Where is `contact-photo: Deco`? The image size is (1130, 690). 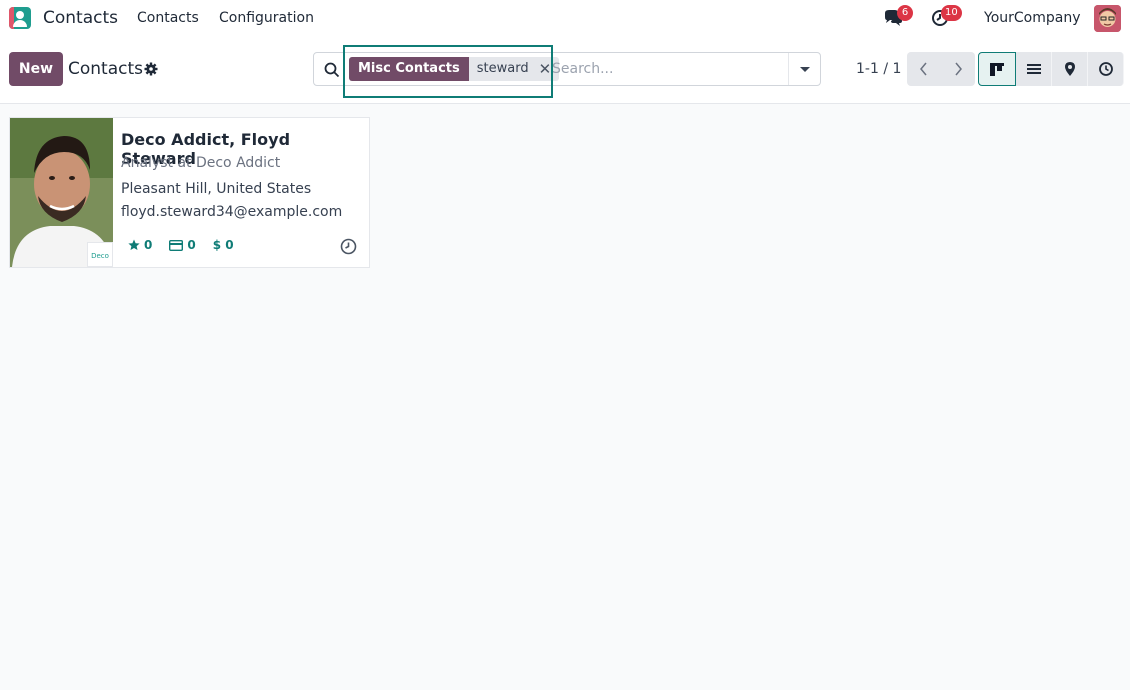
contact-photo: Deco is located at coordinates (61, 192).